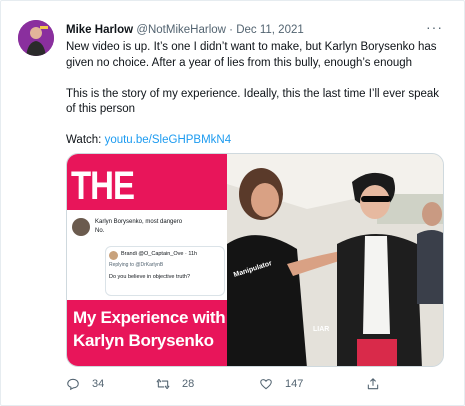 The image size is (465, 406). I want to click on reply-icon, so click(73, 384).